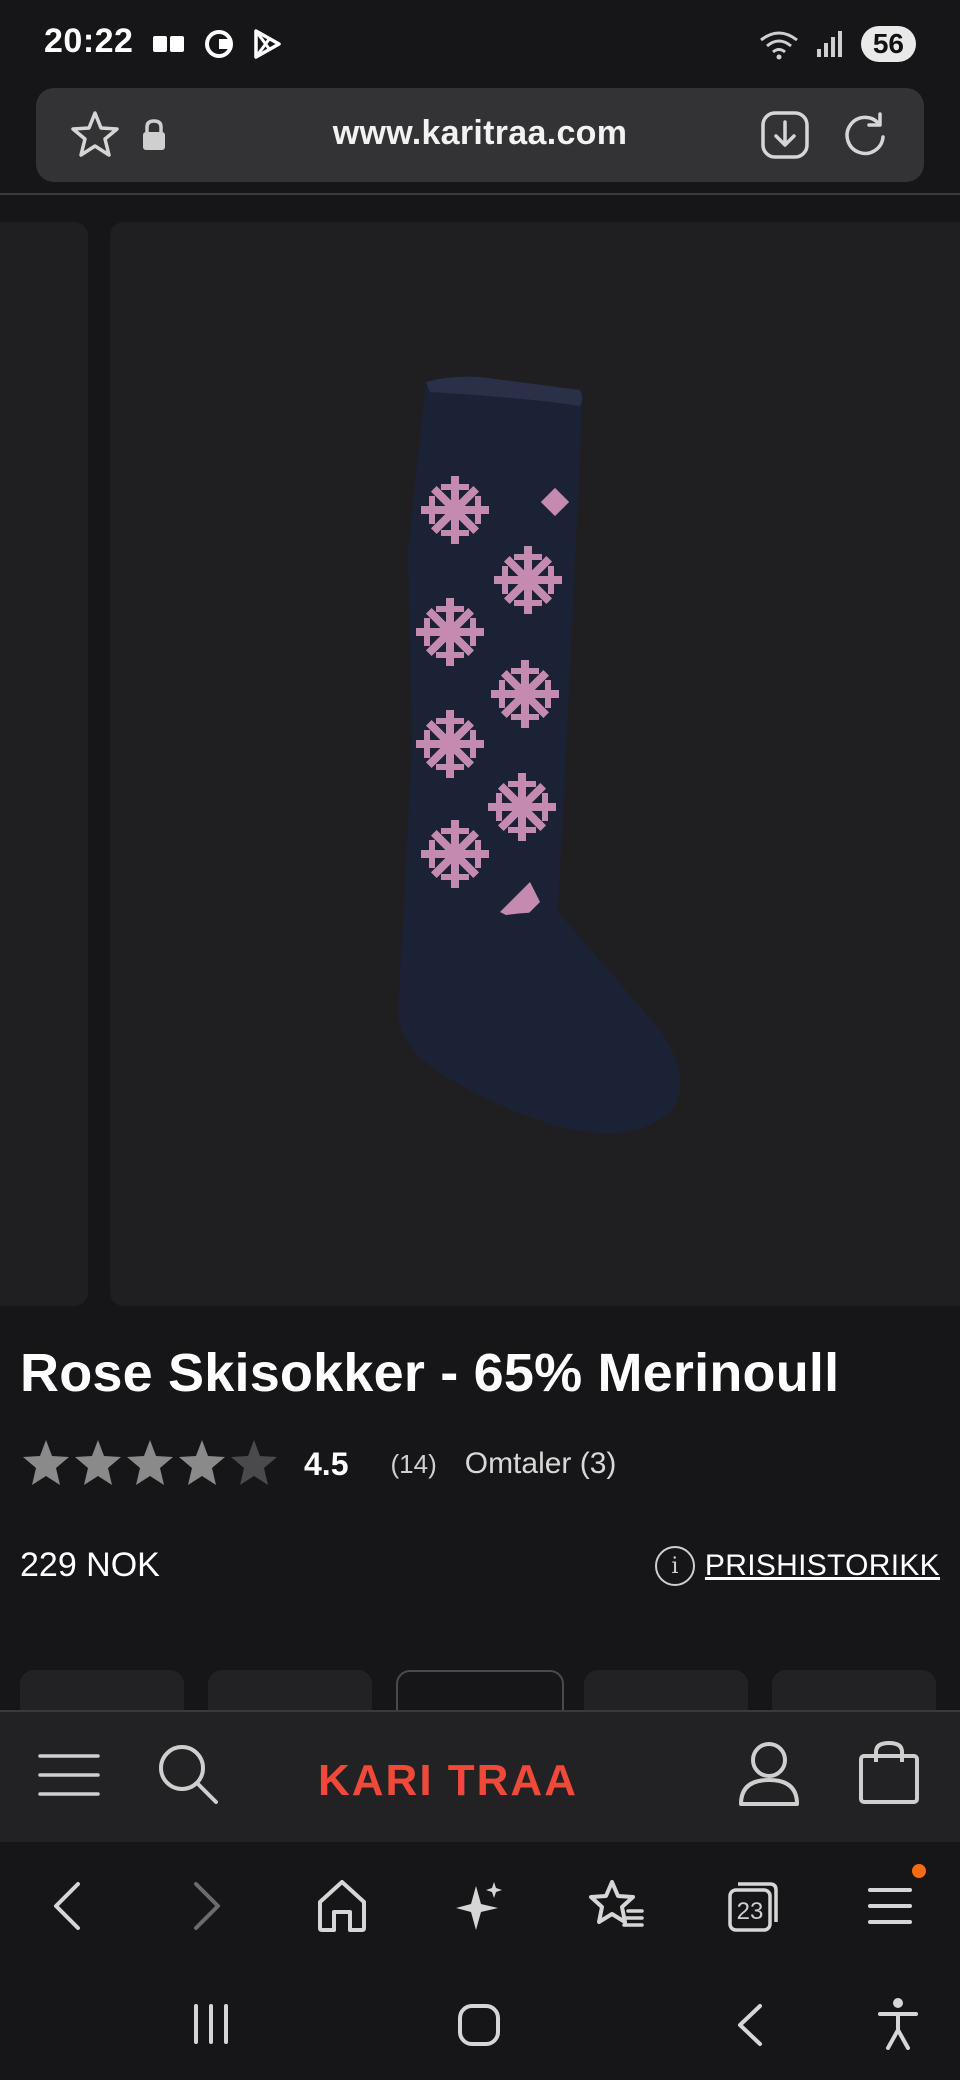 The height and width of the screenshot is (2080, 960). What do you see at coordinates (413, 1463) in the screenshot?
I see `rating-count: (14)` at bounding box center [413, 1463].